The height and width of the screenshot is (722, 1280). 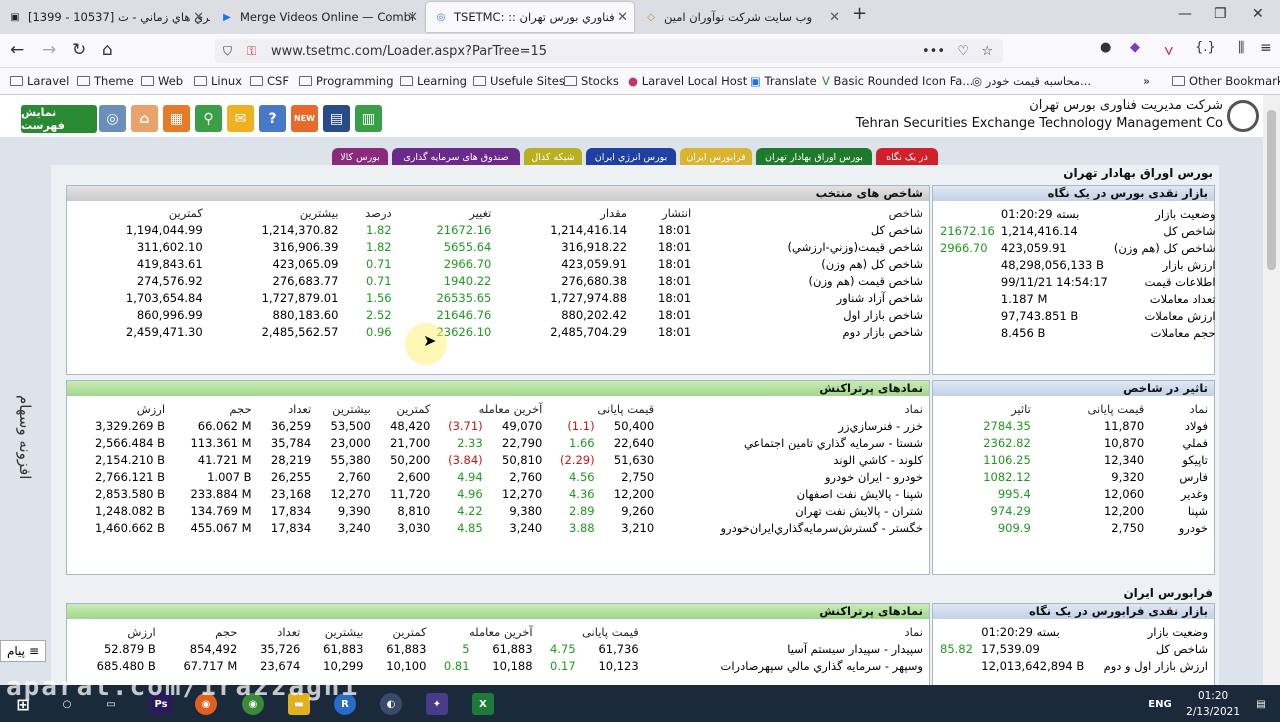 What do you see at coordinates (433, 81) in the screenshot?
I see `bookmark-item: Learning` at bounding box center [433, 81].